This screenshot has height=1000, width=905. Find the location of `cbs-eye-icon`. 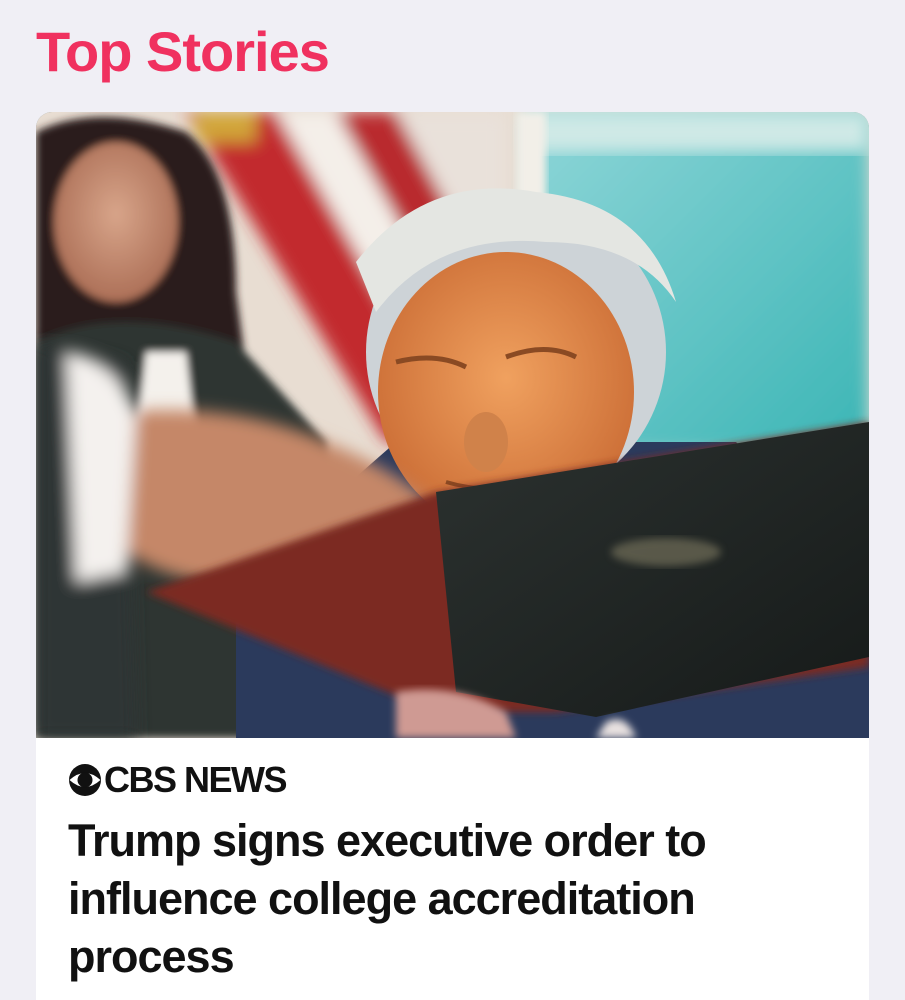

cbs-eye-icon is located at coordinates (85, 780).